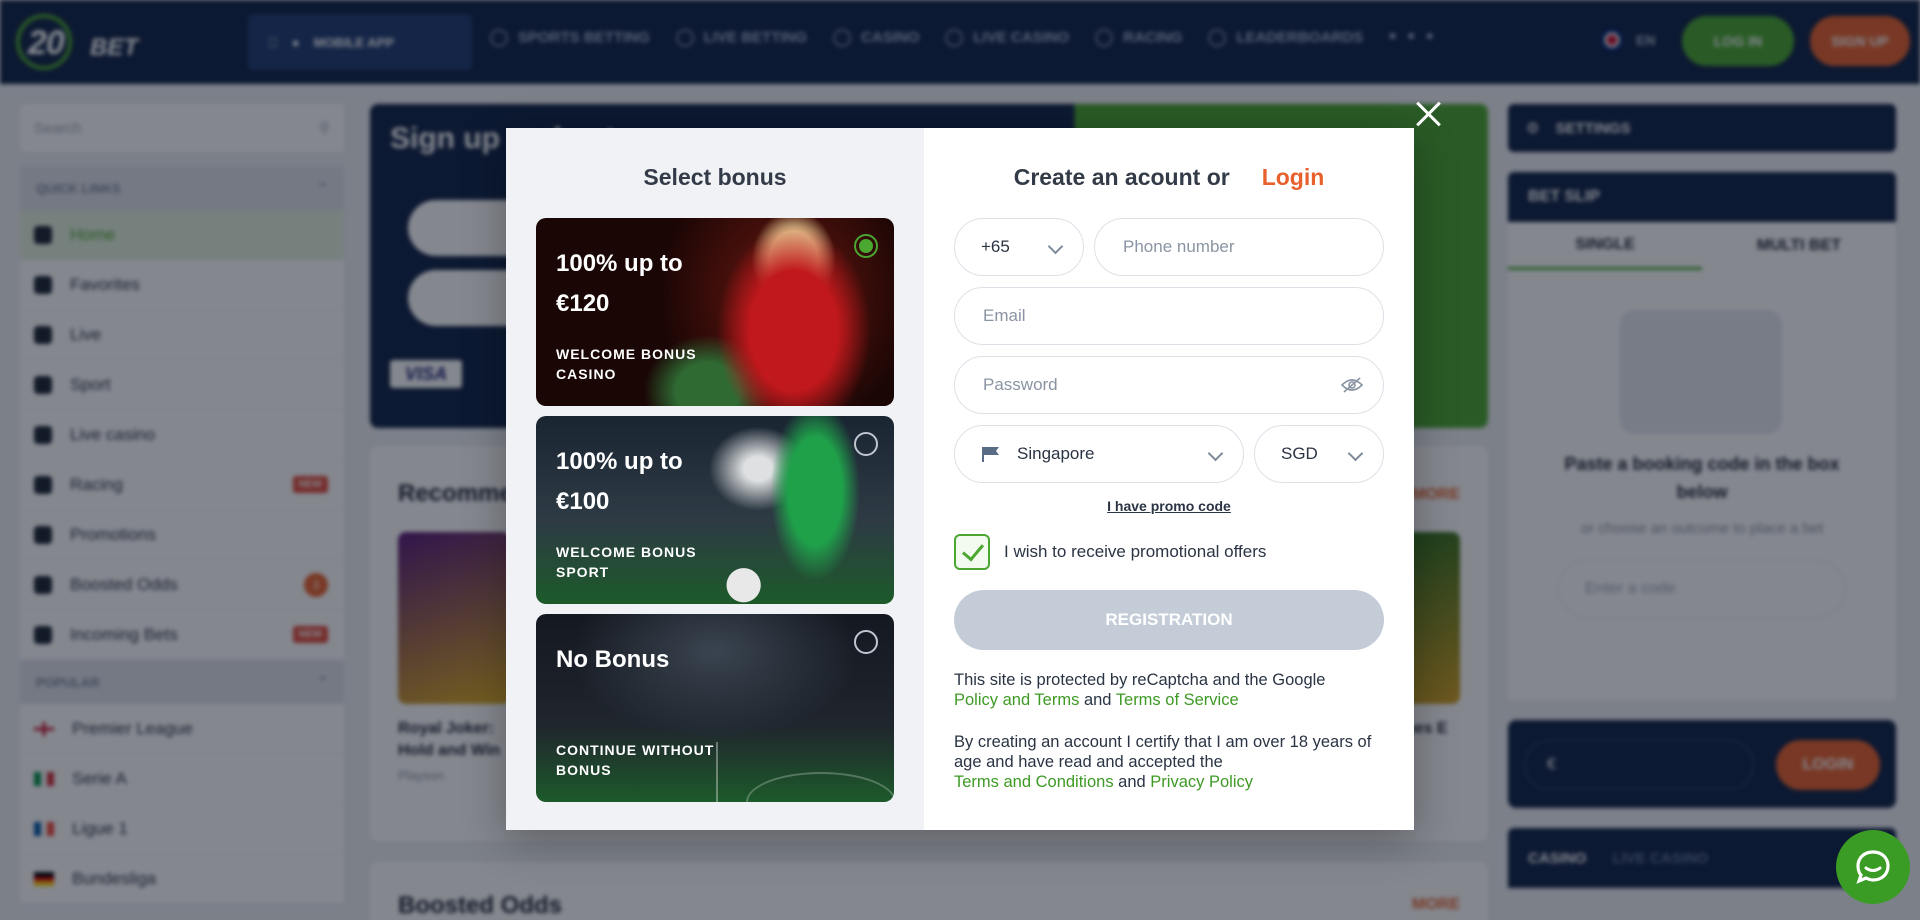 This screenshot has width=1920, height=920. I want to click on flag-icon, so click(990, 454).